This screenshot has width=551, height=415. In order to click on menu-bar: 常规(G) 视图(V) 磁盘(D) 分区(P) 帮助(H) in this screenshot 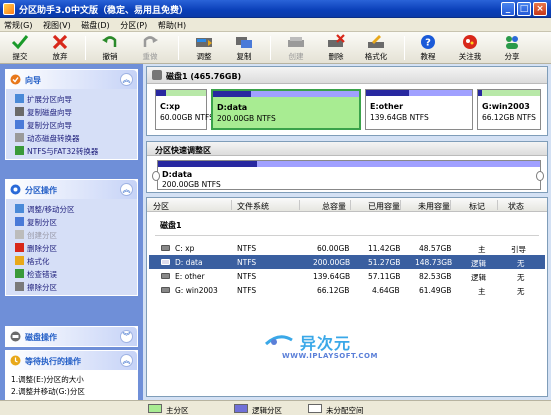, I will do `click(275, 25)`.